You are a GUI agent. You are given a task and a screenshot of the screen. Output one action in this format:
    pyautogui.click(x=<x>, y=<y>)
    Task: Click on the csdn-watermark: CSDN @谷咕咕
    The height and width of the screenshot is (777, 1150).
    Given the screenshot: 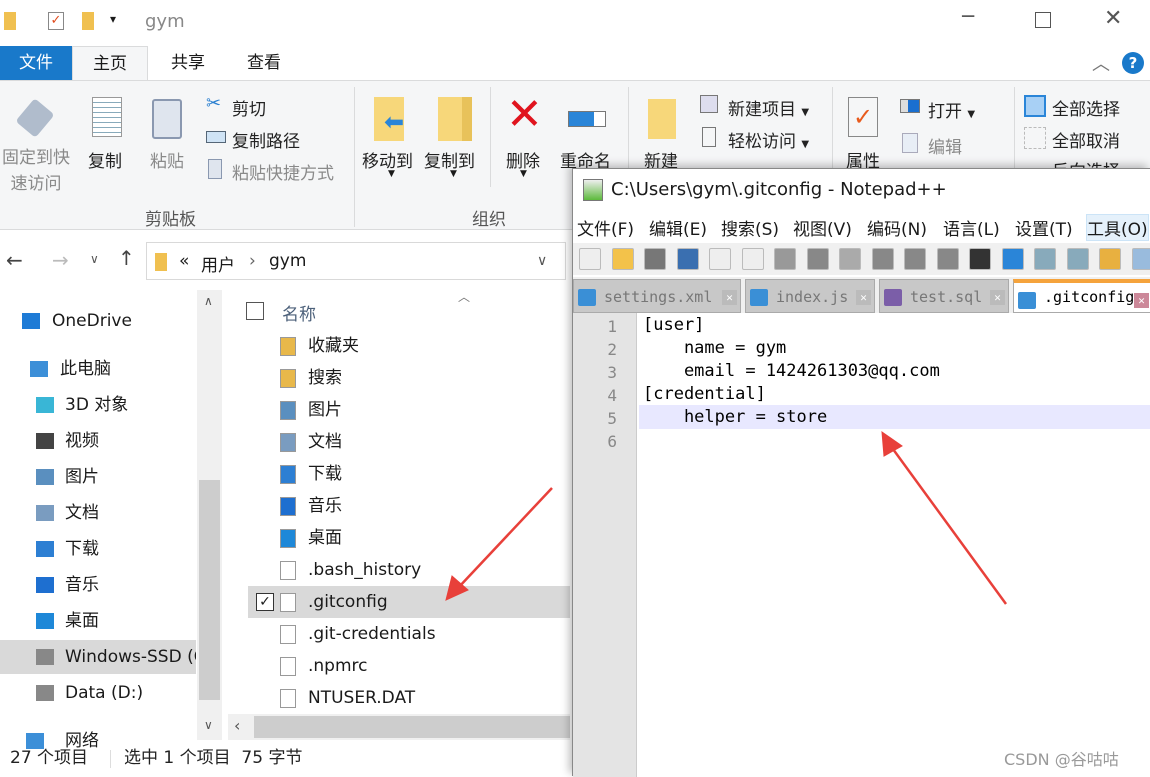 What is the action you would take?
    pyautogui.click(x=1061, y=758)
    